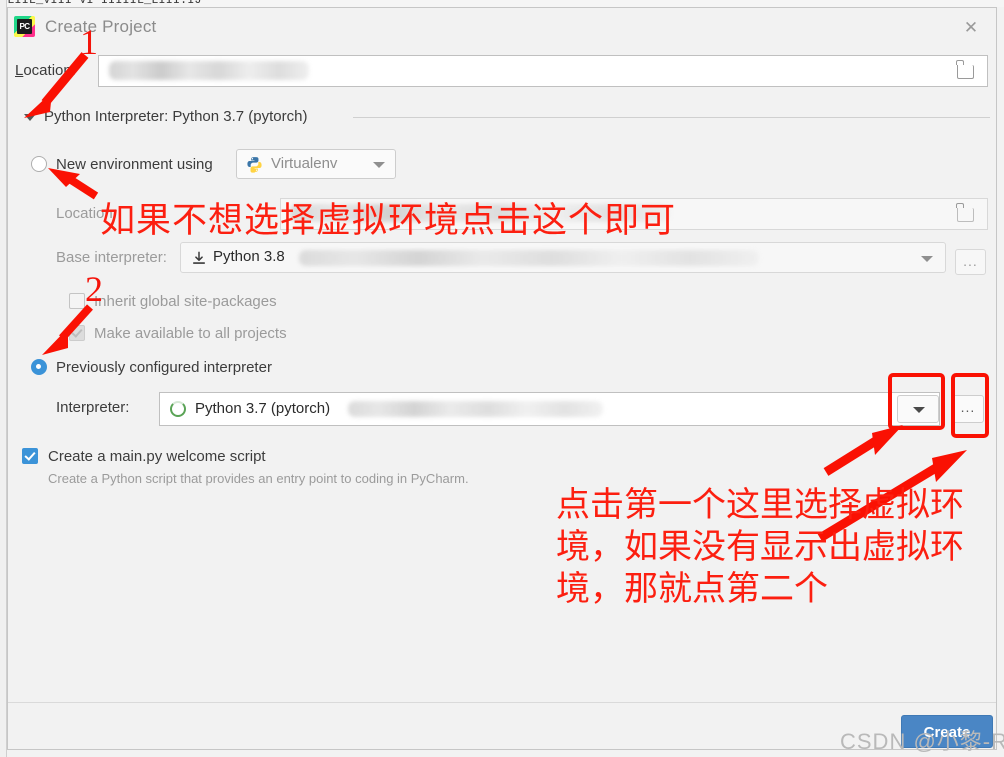  Describe the element at coordinates (922, 741) in the screenshot. I see `csdn-watermark: CSDN @小黎-Rie` at that location.